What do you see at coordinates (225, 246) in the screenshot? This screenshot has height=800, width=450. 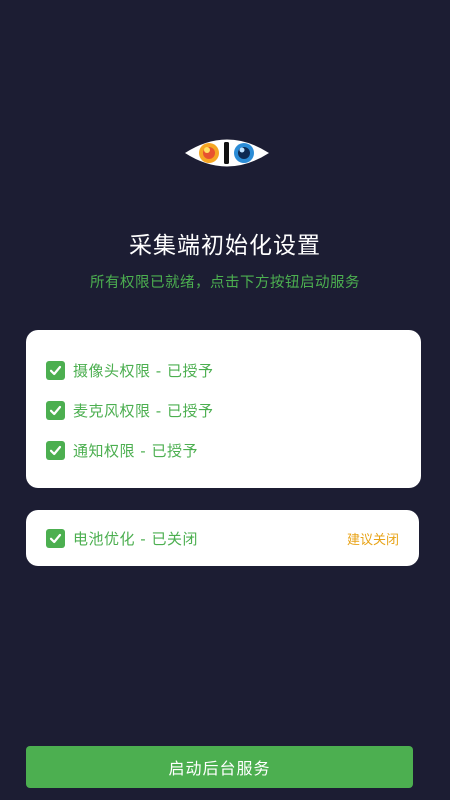 I see `page-title: 采集端初始化设置` at bounding box center [225, 246].